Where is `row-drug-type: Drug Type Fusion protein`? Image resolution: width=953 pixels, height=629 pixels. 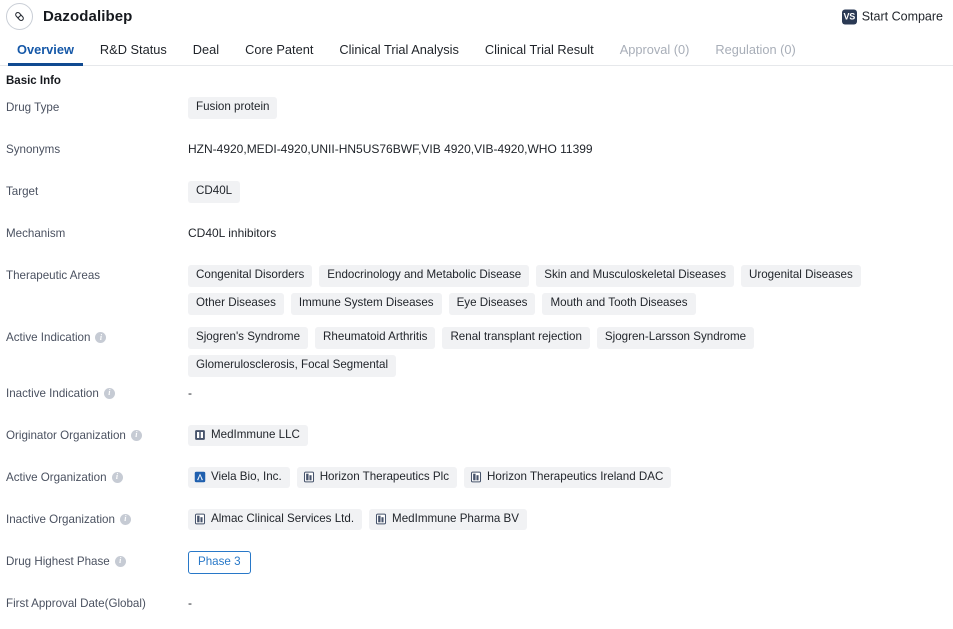 row-drug-type: Drug Type Fusion protein is located at coordinates (479, 112).